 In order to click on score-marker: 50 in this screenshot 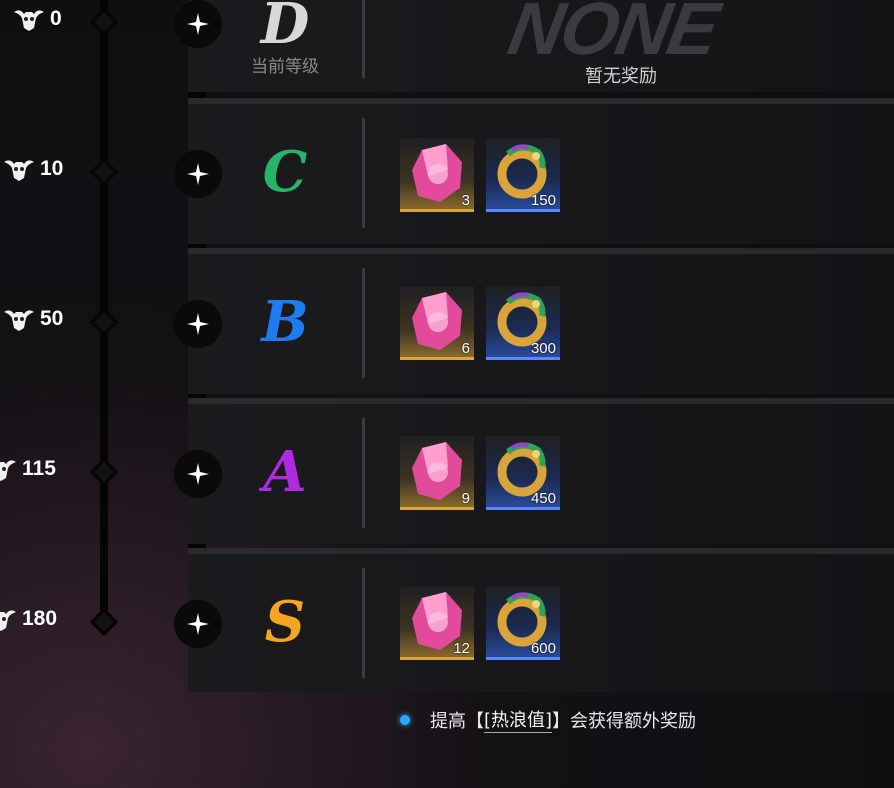, I will do `click(32, 319)`.